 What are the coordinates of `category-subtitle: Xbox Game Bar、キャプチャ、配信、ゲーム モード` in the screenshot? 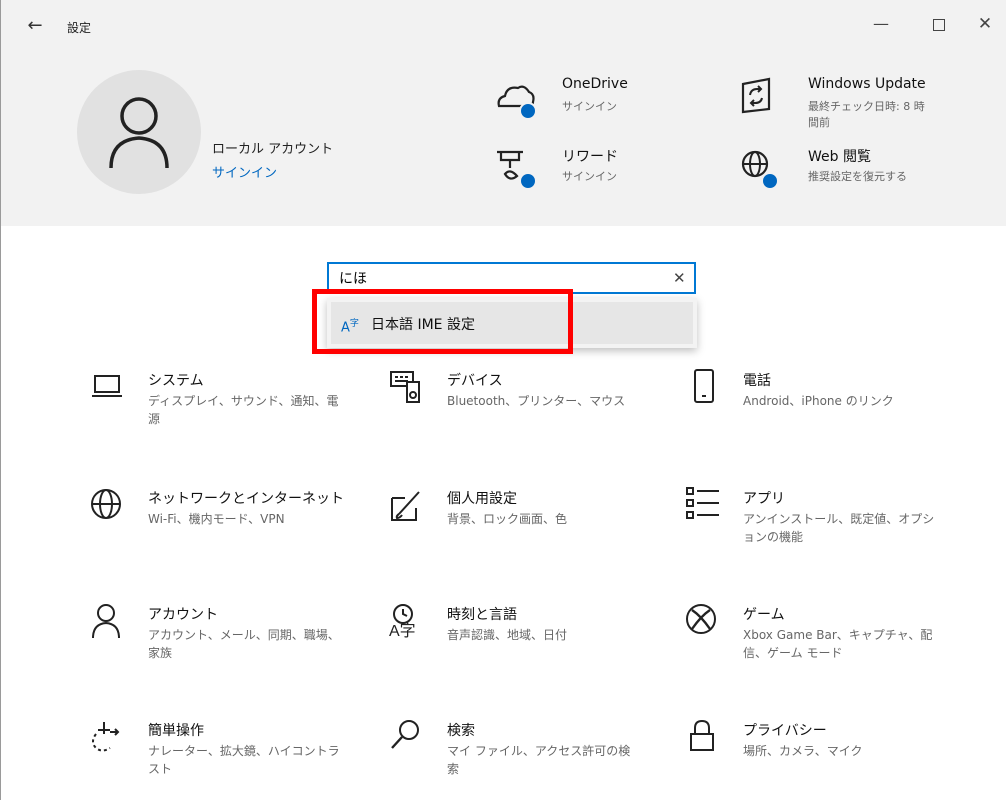 It's located at (838, 644).